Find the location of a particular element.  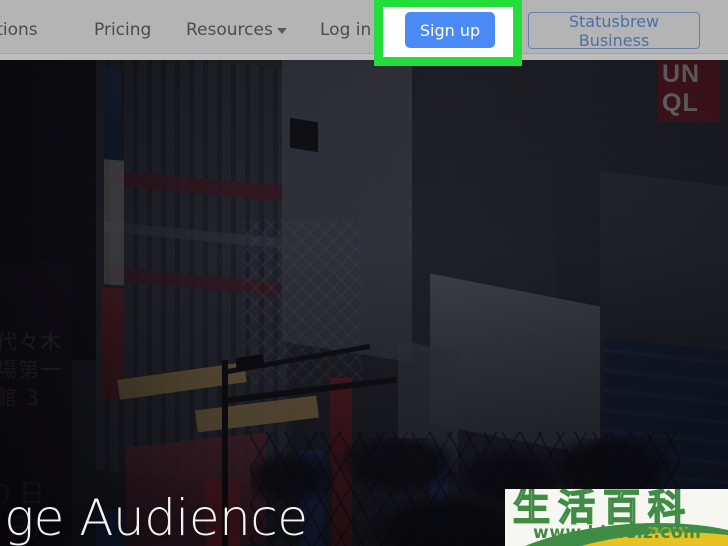

signup-button: Sign up is located at coordinates (450, 30).